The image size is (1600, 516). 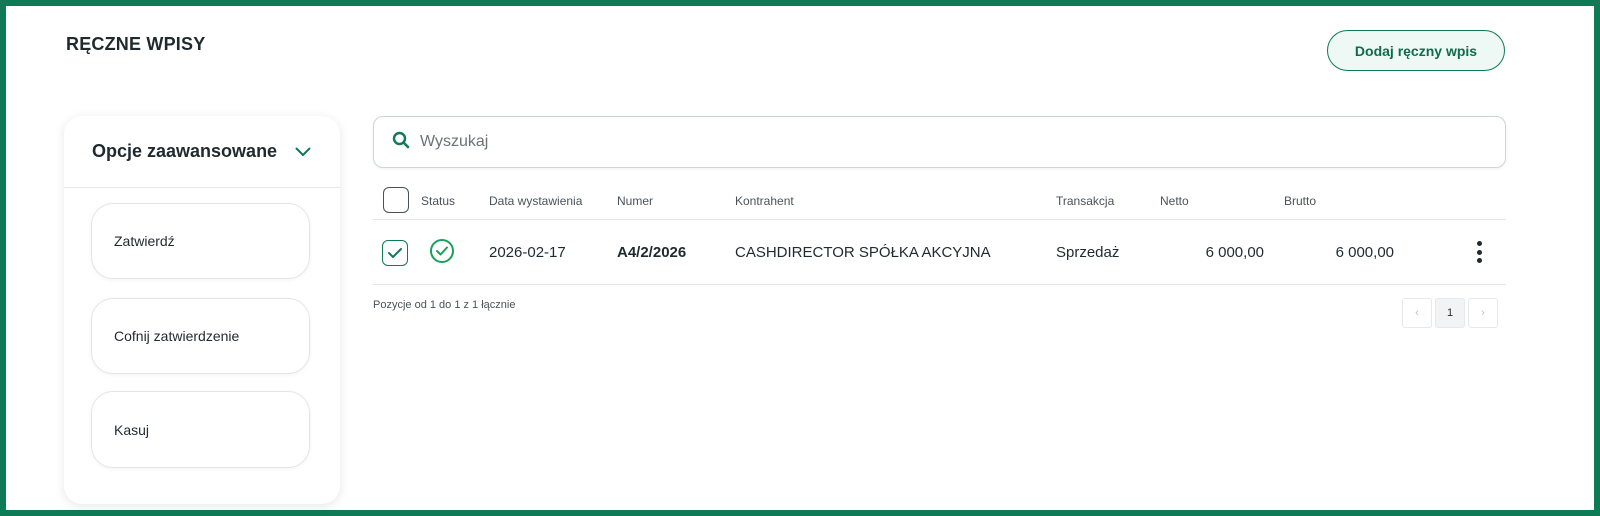 What do you see at coordinates (1174, 201) in the screenshot?
I see `column-net: Netto` at bounding box center [1174, 201].